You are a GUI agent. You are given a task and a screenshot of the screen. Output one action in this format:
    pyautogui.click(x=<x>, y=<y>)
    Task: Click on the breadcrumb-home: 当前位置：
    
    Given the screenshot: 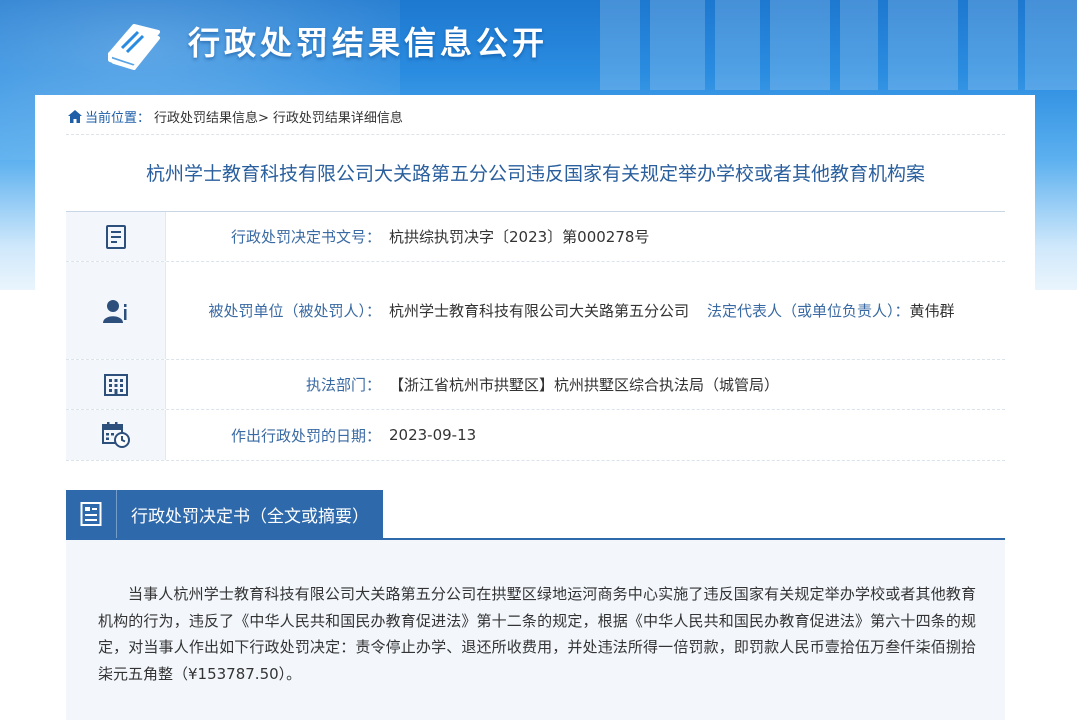 What is the action you would take?
    pyautogui.click(x=109, y=116)
    